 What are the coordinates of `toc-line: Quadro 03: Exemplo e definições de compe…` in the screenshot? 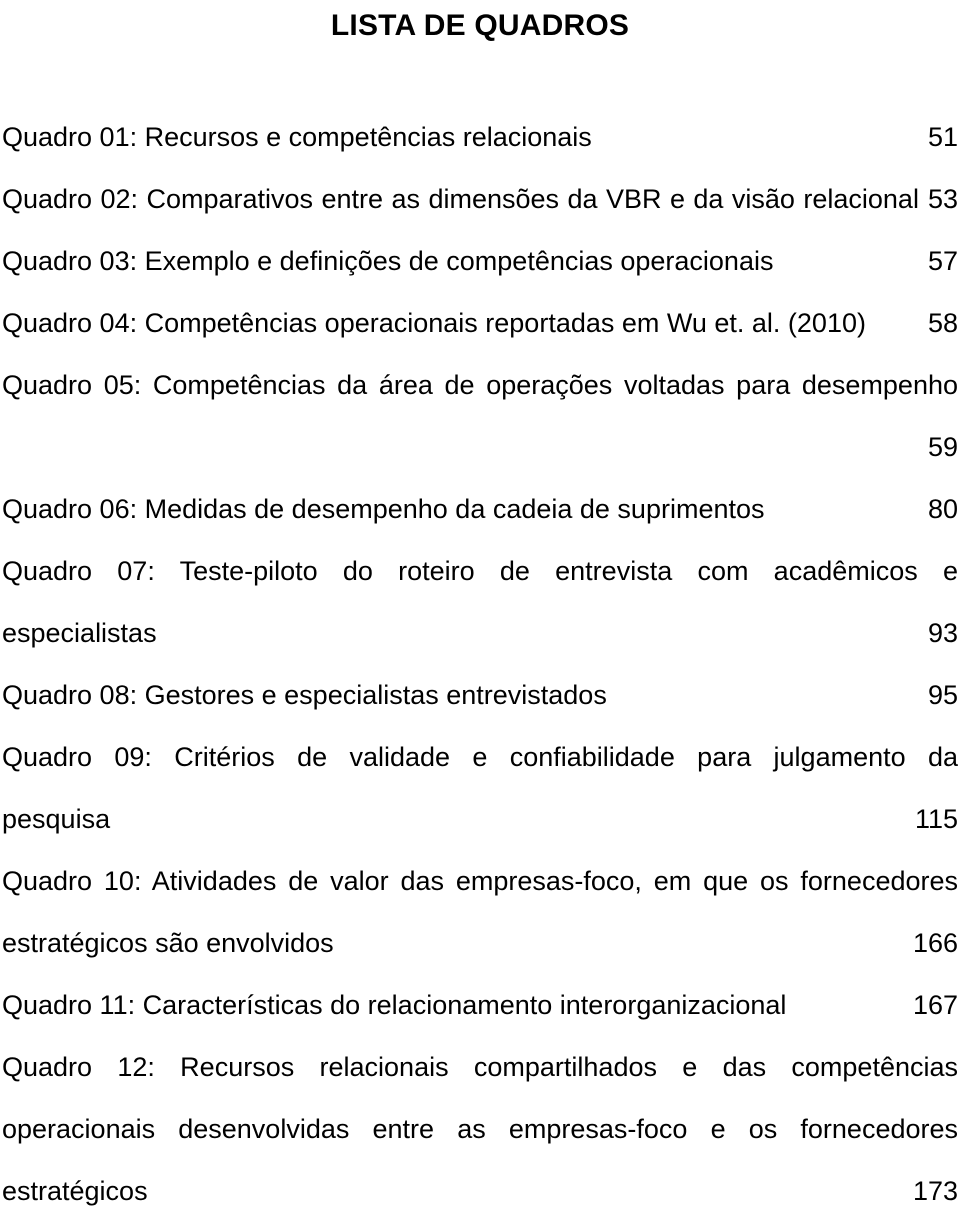 It's located at (480, 261).